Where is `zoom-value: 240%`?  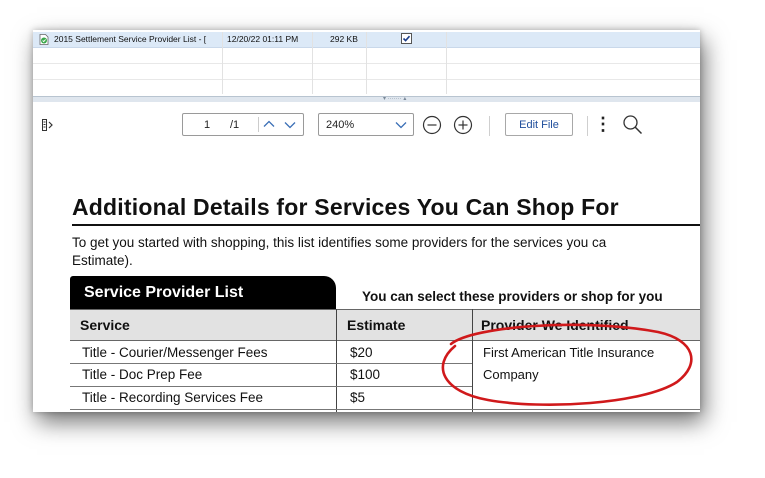 zoom-value: 240% is located at coordinates (340, 125).